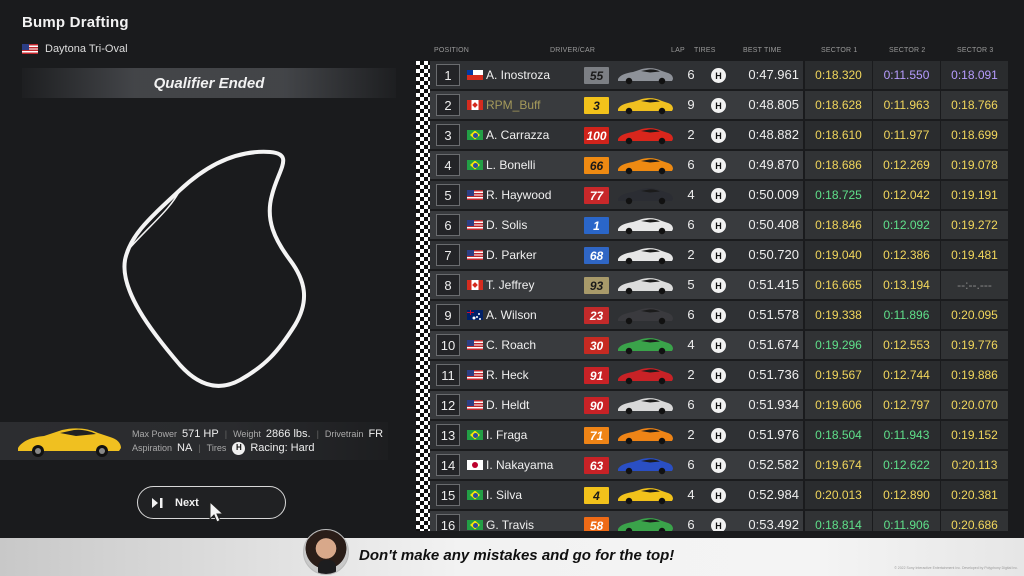  I want to click on sector2-time: 0:12.553, so click(906, 345).